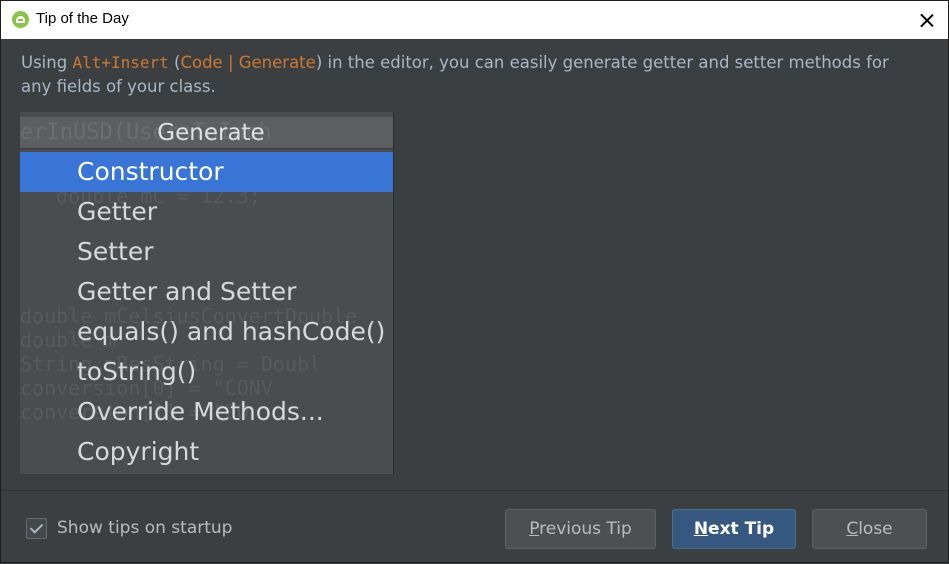  I want to click on title-bar: Tip of the Day, so click(474, 20).